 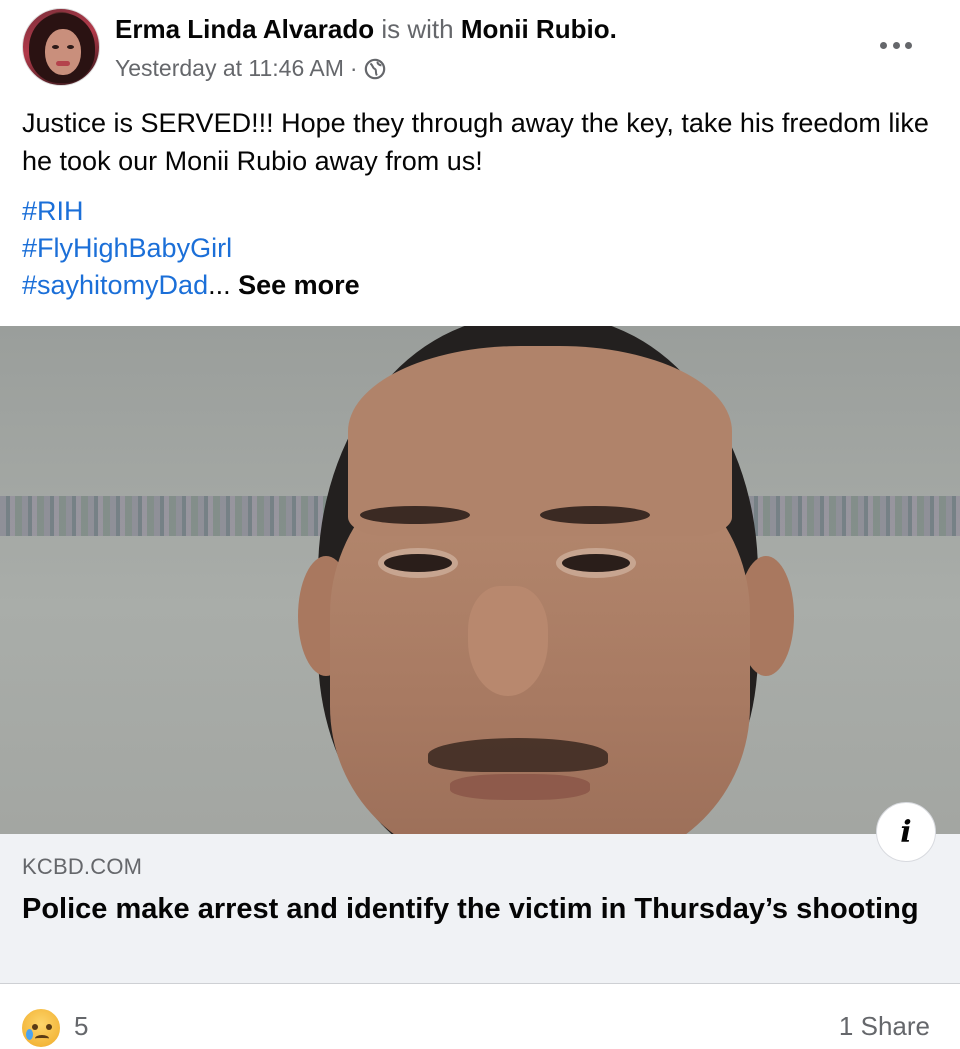 I want to click on share-count: 1 Share, so click(x=884, y=1026).